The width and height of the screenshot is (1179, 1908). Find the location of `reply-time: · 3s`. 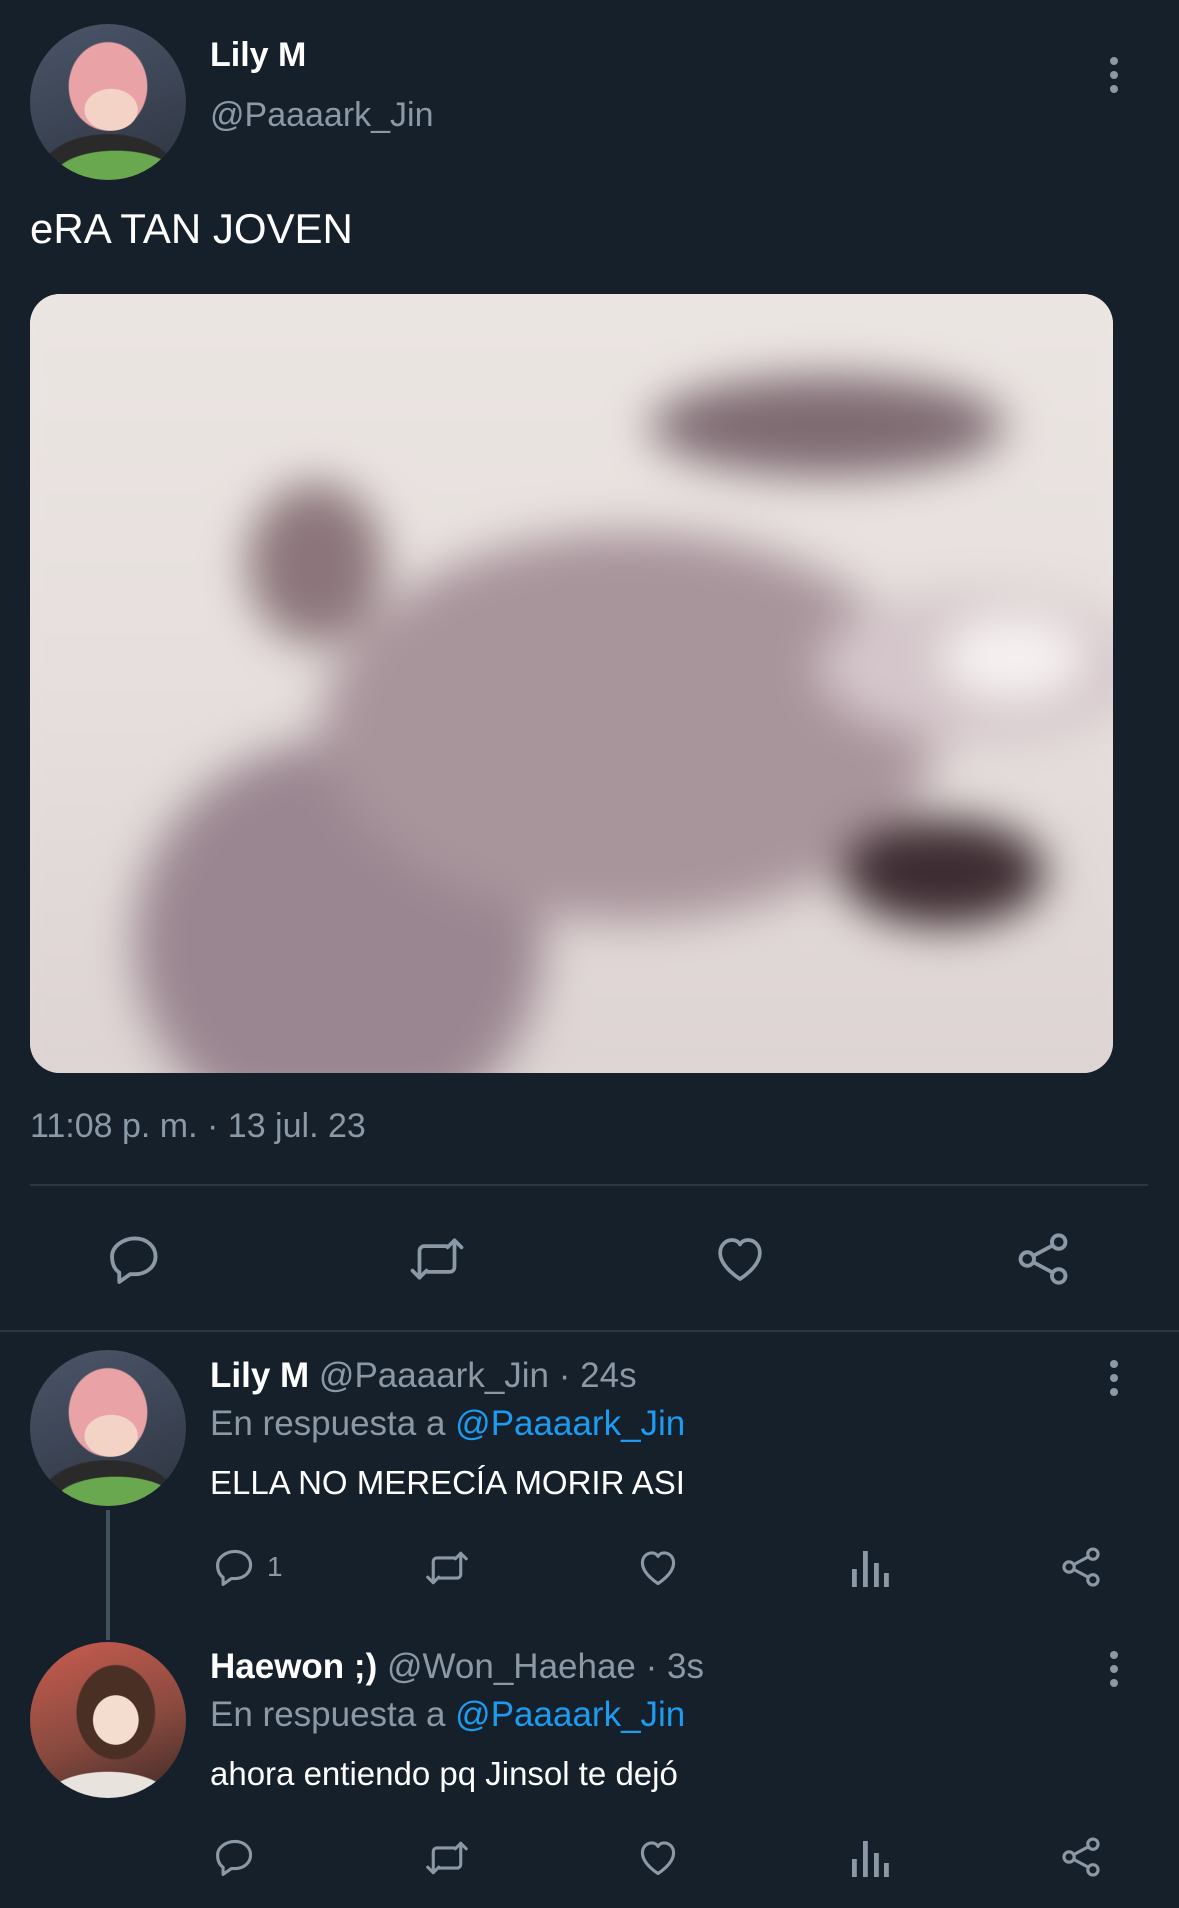

reply-time: · 3s is located at coordinates (674, 1666).